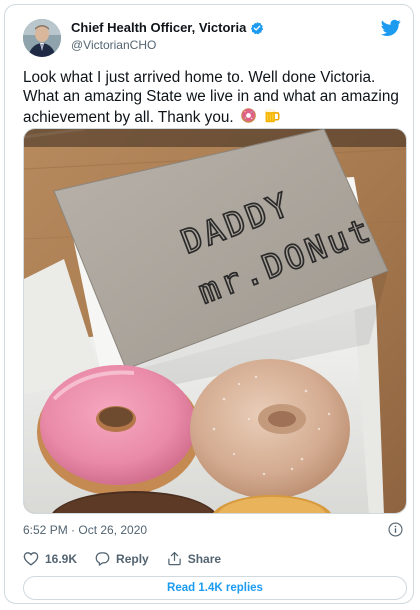 This screenshot has width=420, height=610. I want to click on tweet-actions: 16.9K Reply Share, so click(122, 558).